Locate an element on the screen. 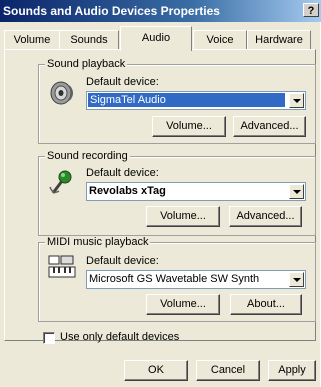 This screenshot has width=321, height=387. microphone-icon is located at coordinates (60, 182).